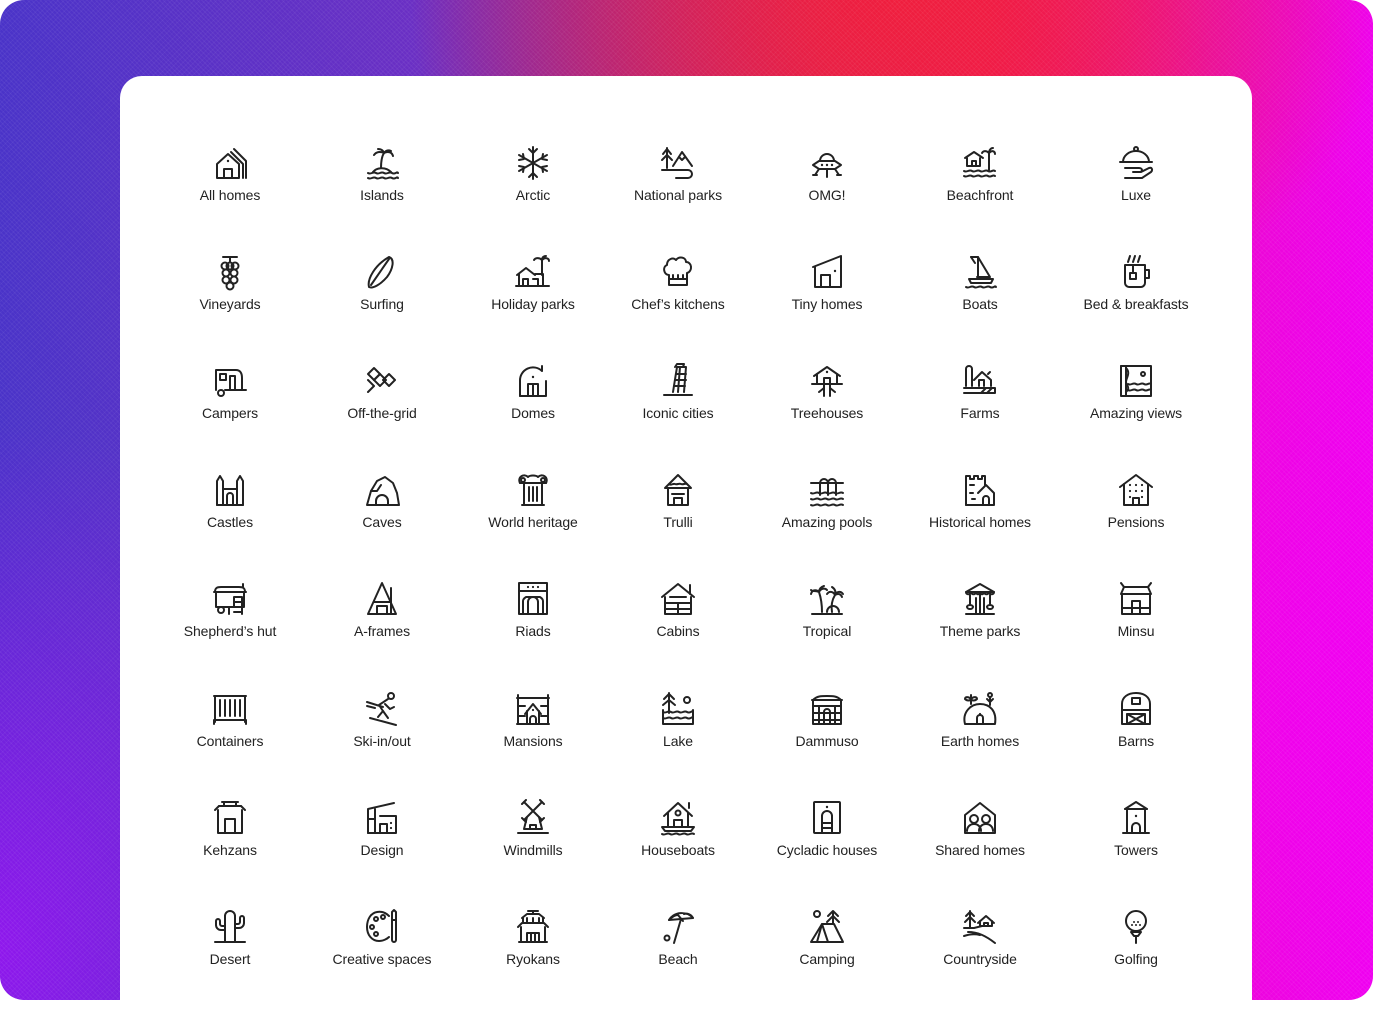  What do you see at coordinates (230, 272) in the screenshot?
I see `grapes-icon` at bounding box center [230, 272].